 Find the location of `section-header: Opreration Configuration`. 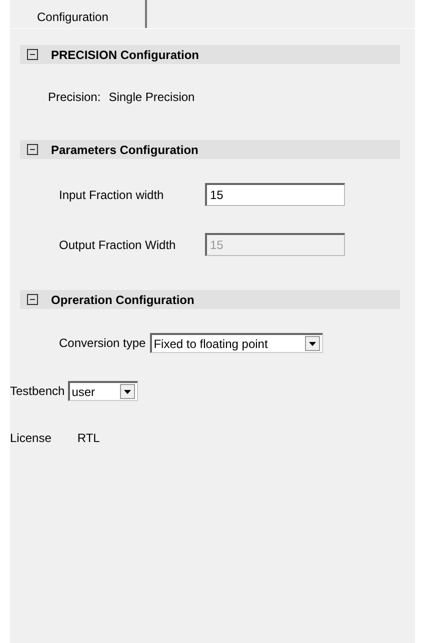

section-header: Opreration Configuration is located at coordinates (210, 299).